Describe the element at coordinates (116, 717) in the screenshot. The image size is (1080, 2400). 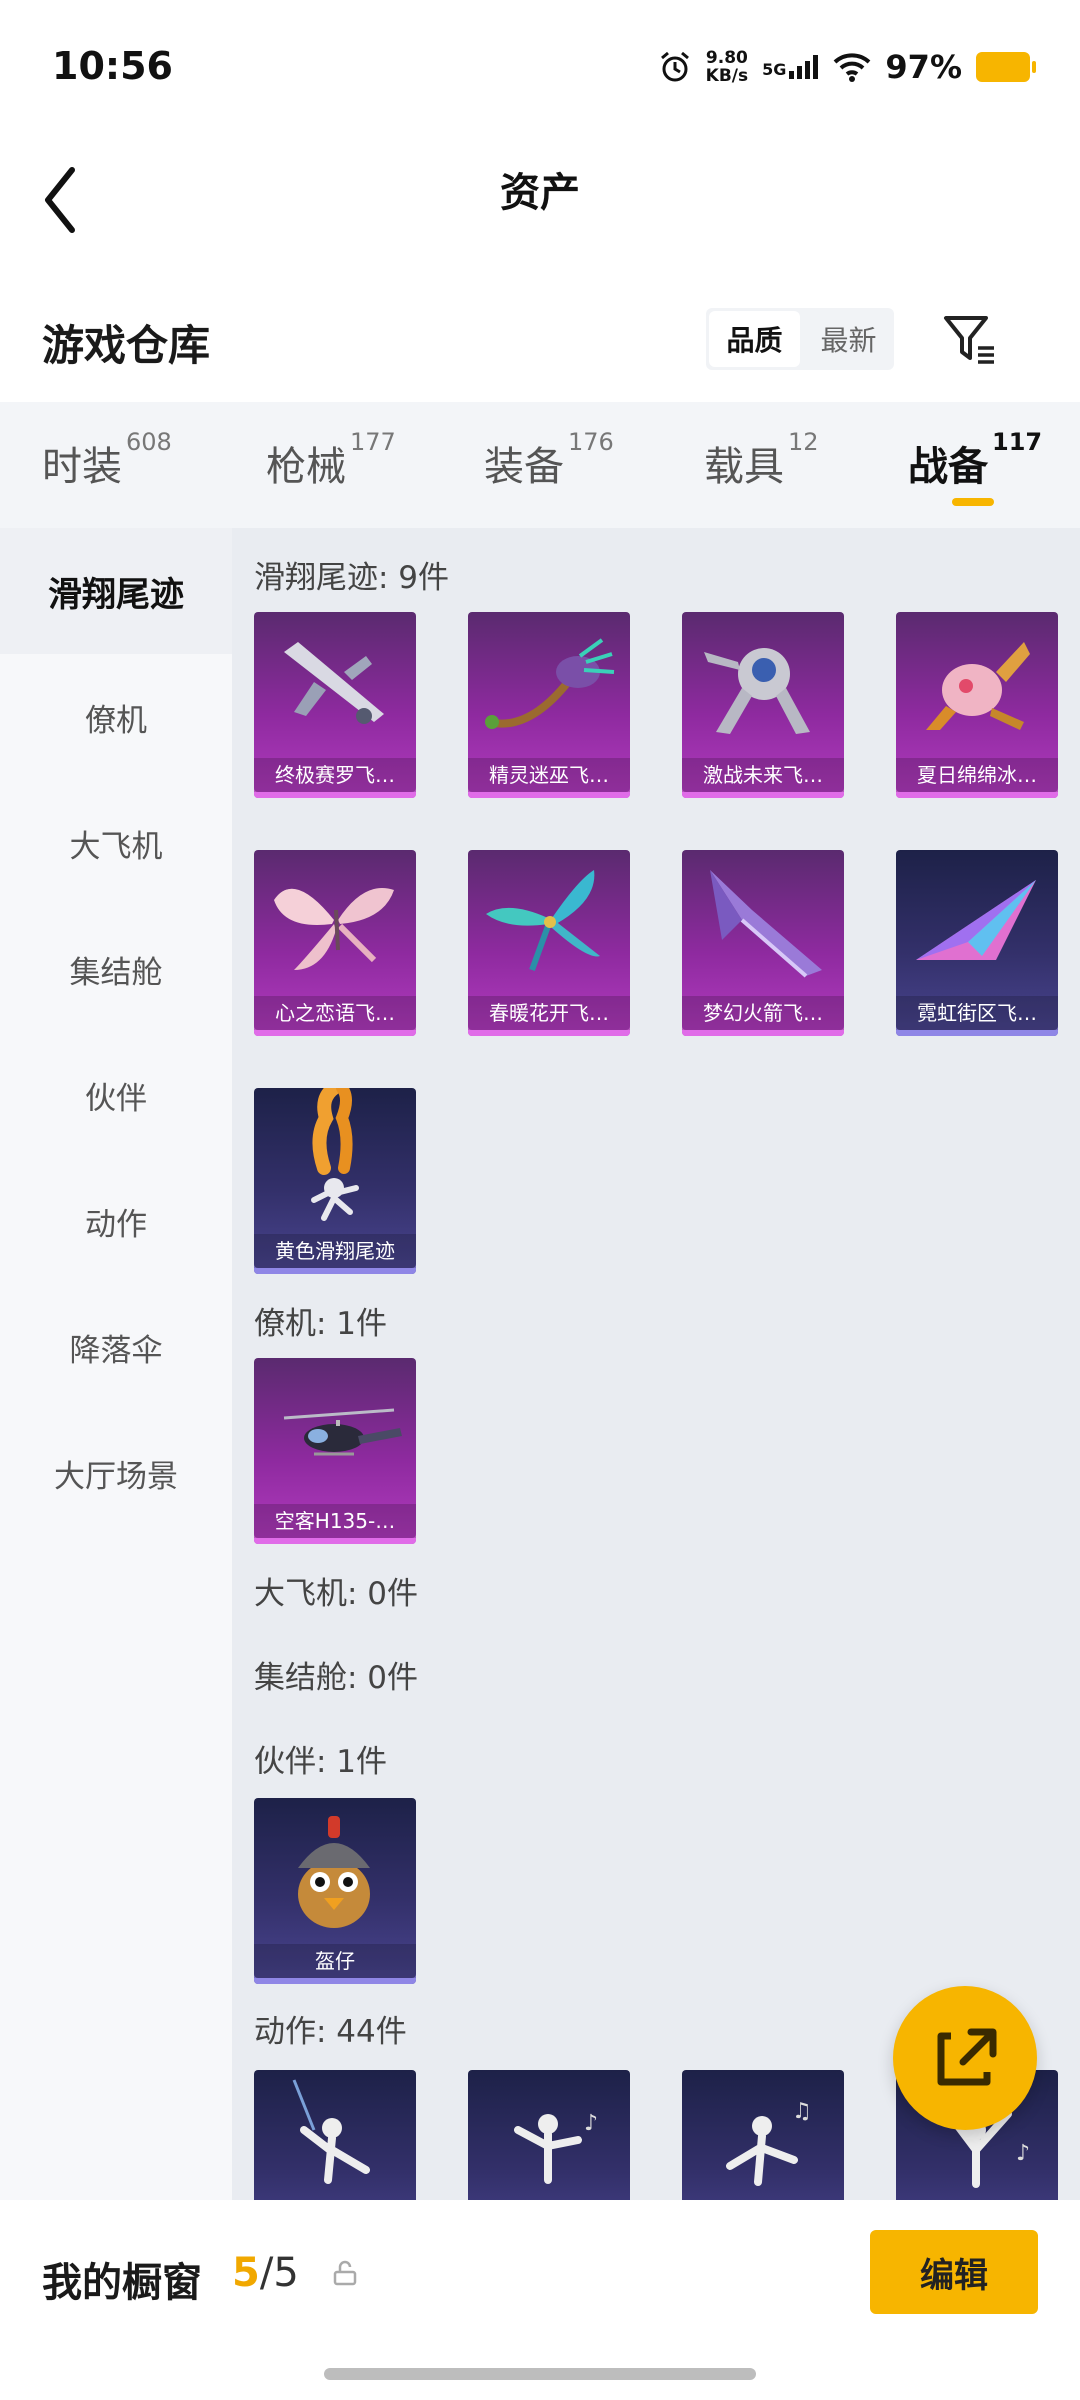
I see `sidebar-item-wingman: 僚机` at that location.